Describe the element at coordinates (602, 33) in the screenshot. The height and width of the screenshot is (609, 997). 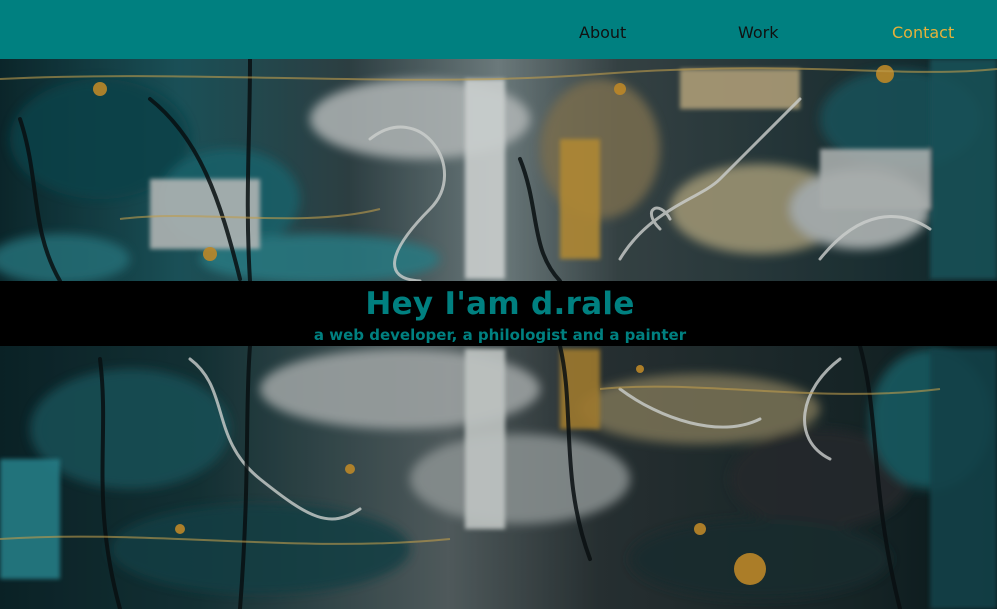
I see `nav-link-about: About` at that location.